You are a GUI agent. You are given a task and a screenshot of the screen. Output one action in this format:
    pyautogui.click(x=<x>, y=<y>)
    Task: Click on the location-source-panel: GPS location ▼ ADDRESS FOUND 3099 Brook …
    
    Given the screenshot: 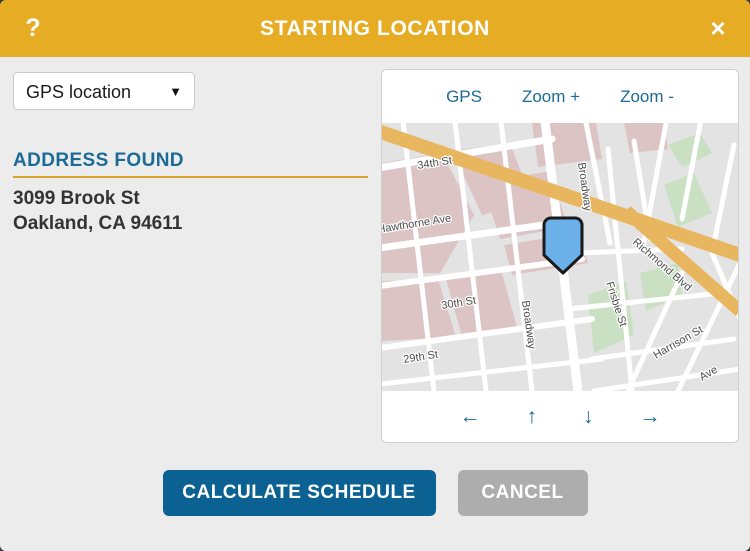 What is the action you would take?
    pyautogui.click(x=190, y=154)
    